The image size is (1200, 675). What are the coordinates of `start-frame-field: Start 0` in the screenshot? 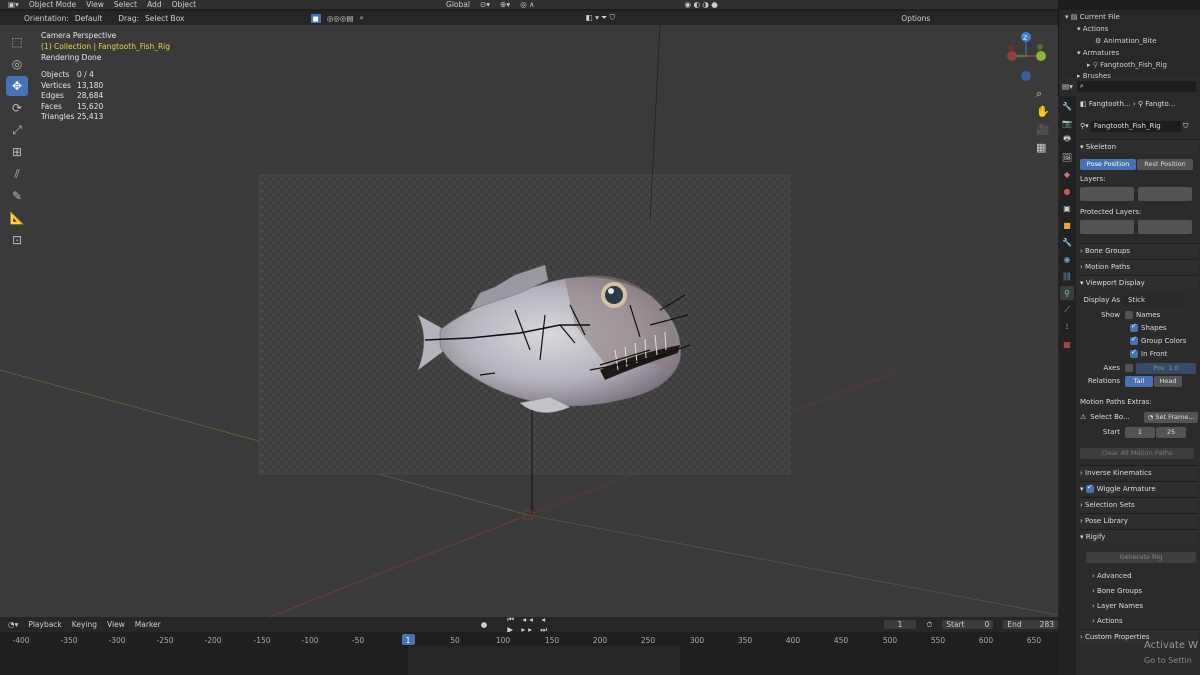 It's located at (968, 624).